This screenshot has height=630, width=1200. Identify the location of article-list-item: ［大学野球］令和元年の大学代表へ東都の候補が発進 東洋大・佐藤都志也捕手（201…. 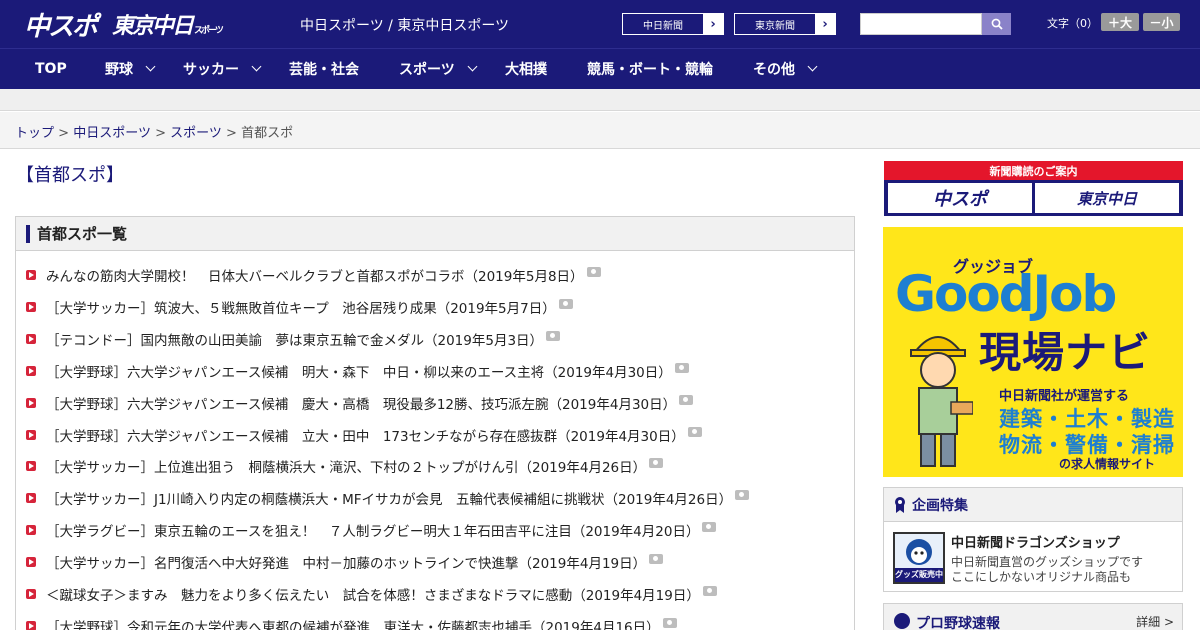
(351, 623).